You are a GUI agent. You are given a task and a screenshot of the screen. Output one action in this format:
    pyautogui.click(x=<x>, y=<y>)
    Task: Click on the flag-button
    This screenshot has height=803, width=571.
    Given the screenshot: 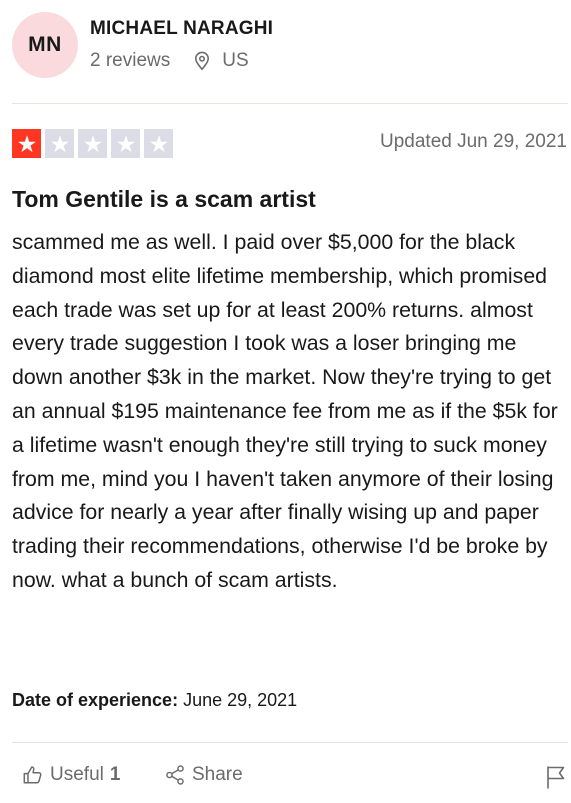 What is the action you would take?
    pyautogui.click(x=556, y=777)
    